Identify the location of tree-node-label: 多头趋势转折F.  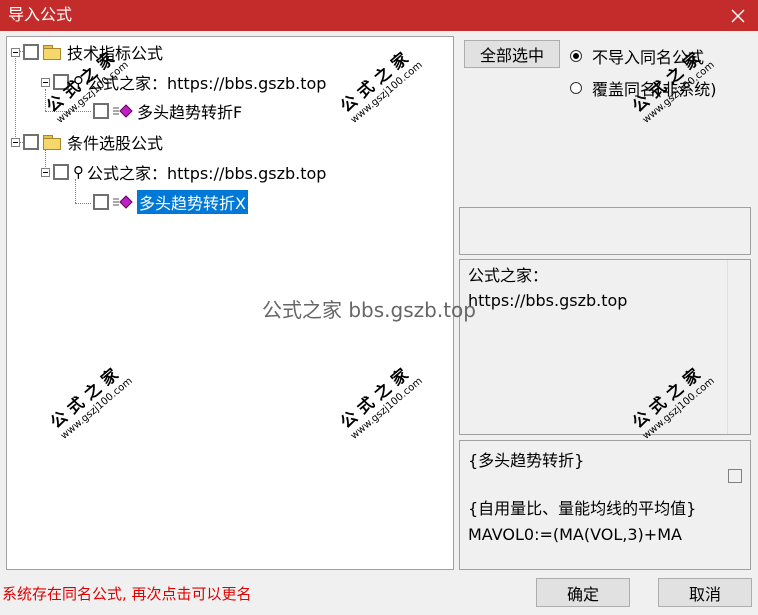
(190, 112).